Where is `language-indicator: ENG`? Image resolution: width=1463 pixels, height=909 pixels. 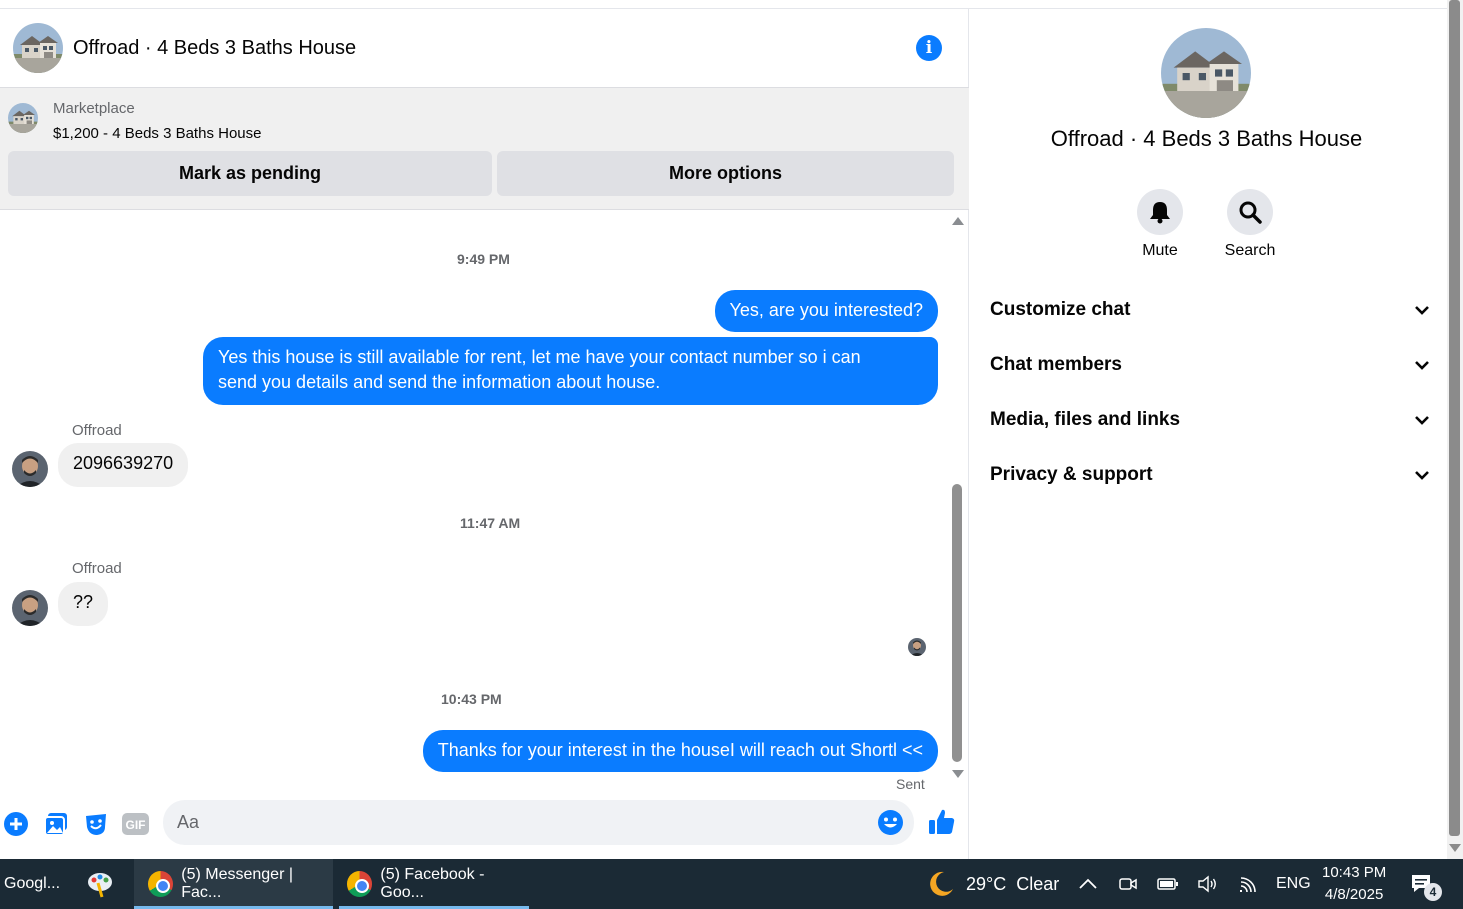 language-indicator: ENG is located at coordinates (1293, 884).